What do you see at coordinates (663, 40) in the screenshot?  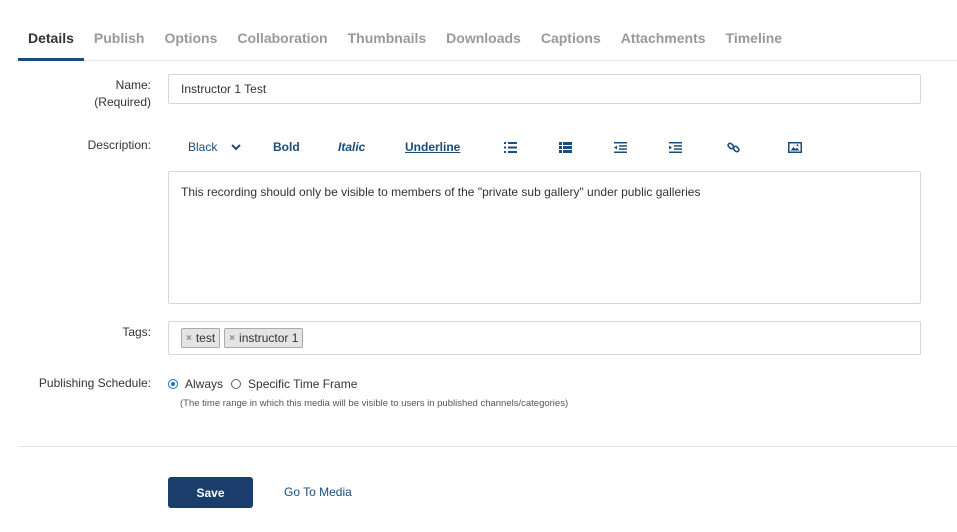 I see `tab-attachments: Attachments` at bounding box center [663, 40].